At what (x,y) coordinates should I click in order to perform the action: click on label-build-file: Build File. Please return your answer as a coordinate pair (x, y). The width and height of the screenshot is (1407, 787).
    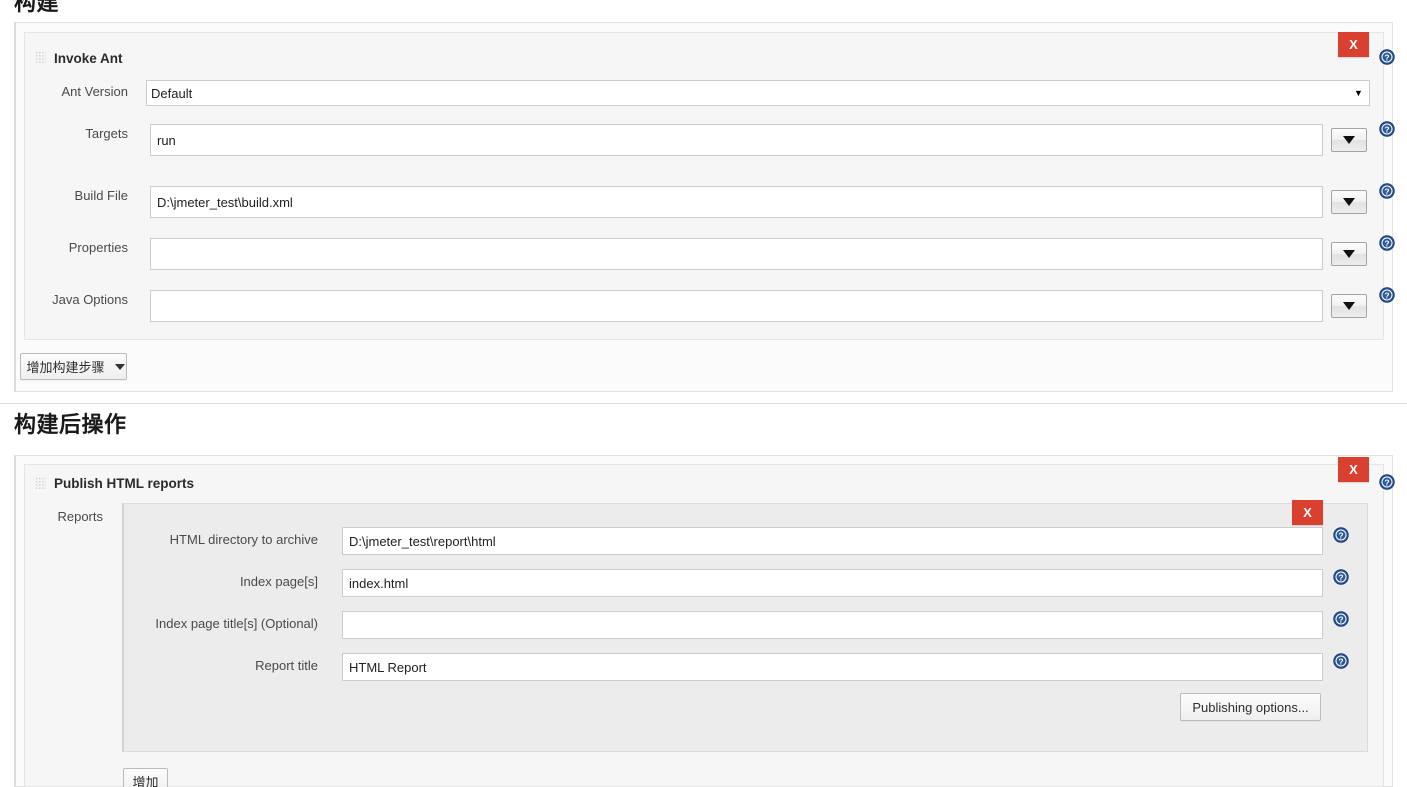
    Looking at the image, I should click on (101, 195).